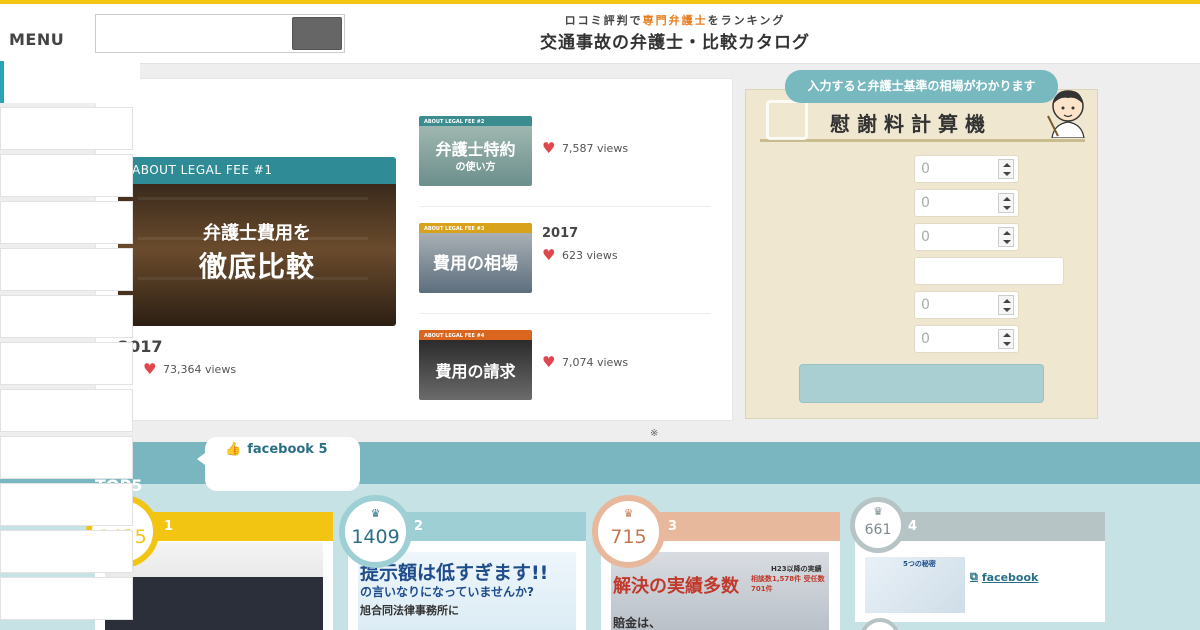  What do you see at coordinates (675, 40) in the screenshot?
I see `site-title: 交通事故の弁護士・比較カタログ` at bounding box center [675, 40].